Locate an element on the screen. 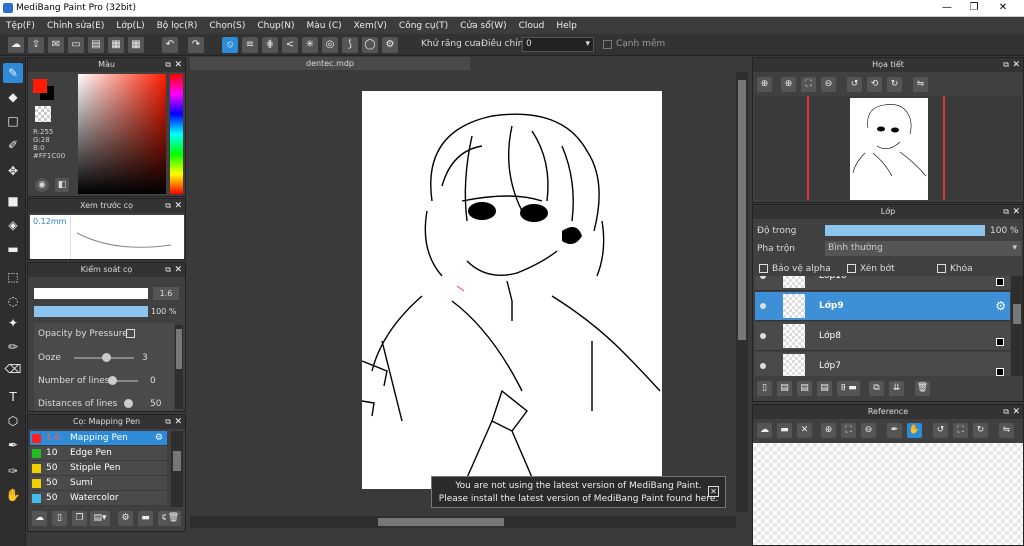 The image size is (1024, 546). ref-rotate-left-icon: ↺ is located at coordinates (940, 430).